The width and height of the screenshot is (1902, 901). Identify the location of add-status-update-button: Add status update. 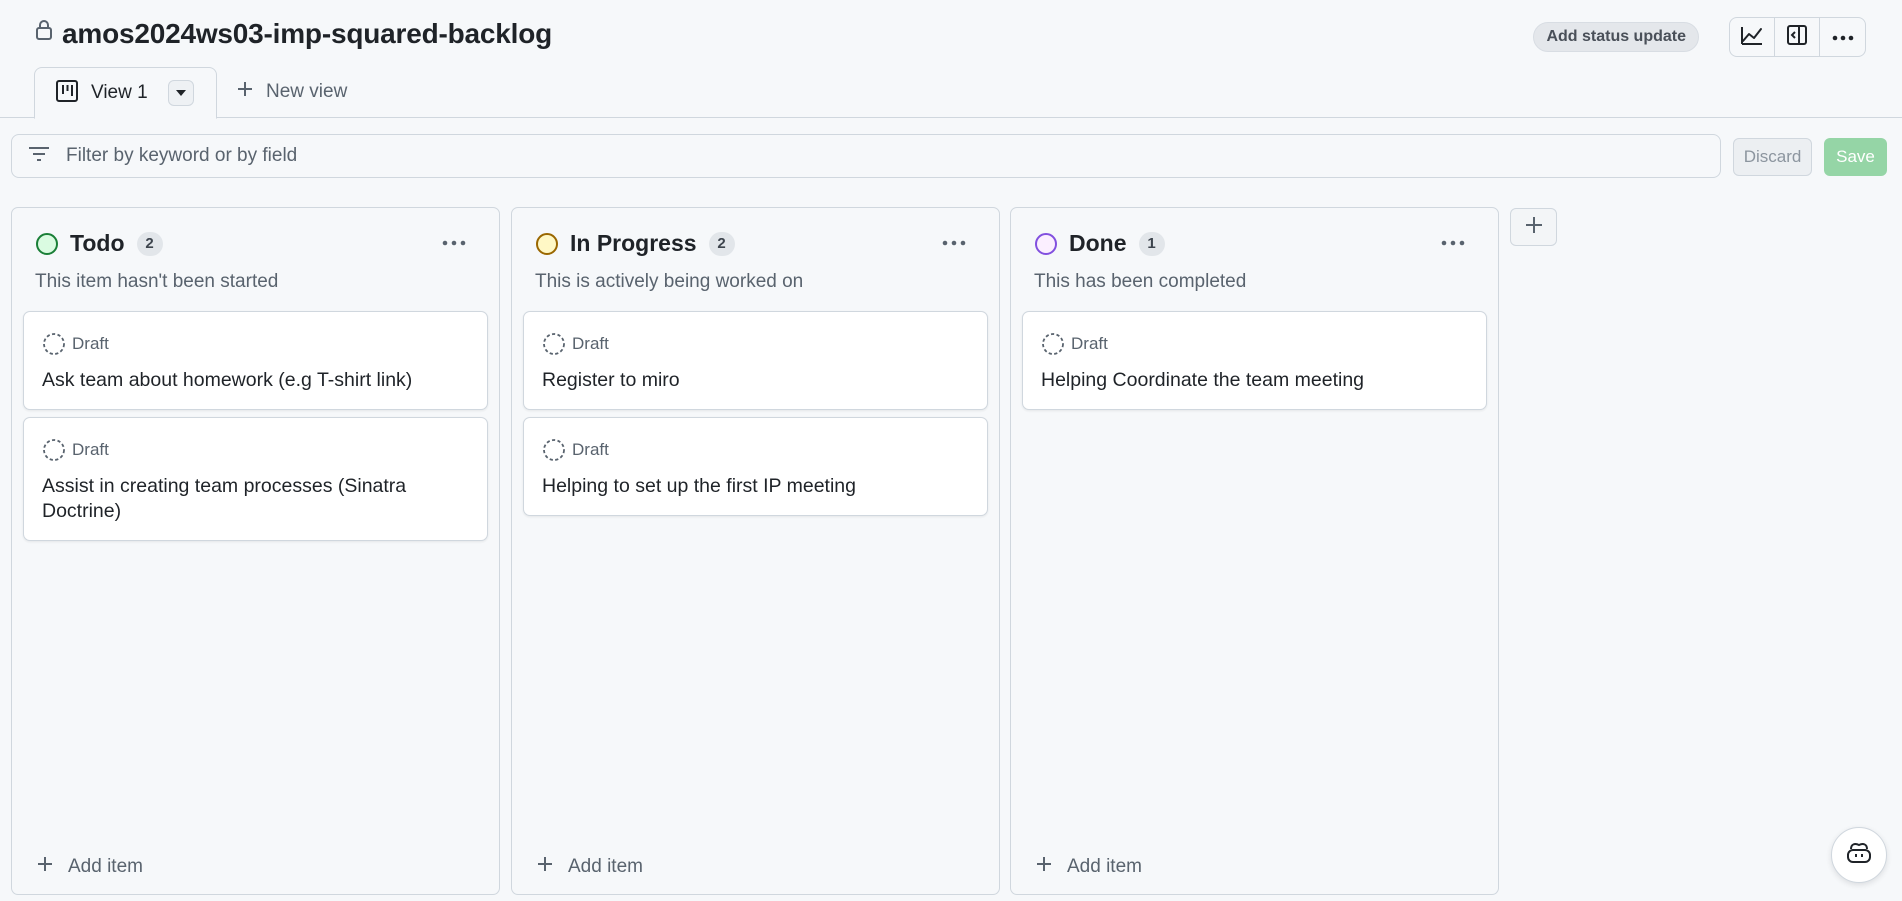
(1616, 37).